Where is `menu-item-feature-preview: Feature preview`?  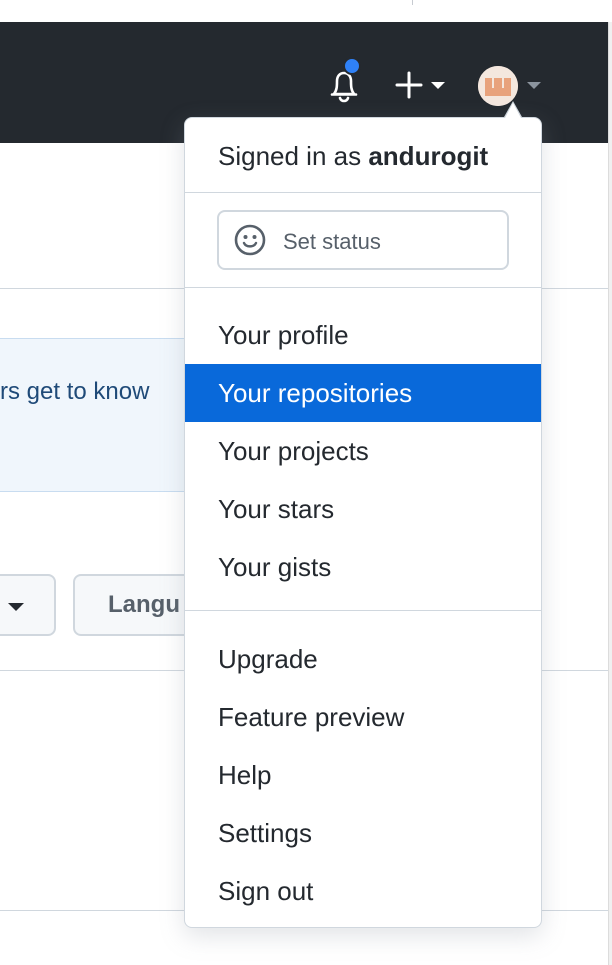
menu-item-feature-preview: Feature preview is located at coordinates (363, 717).